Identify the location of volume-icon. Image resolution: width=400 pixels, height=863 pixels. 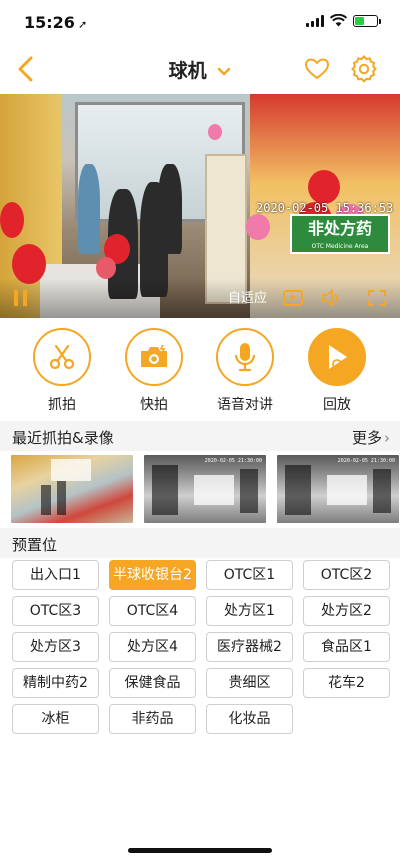
(331, 298).